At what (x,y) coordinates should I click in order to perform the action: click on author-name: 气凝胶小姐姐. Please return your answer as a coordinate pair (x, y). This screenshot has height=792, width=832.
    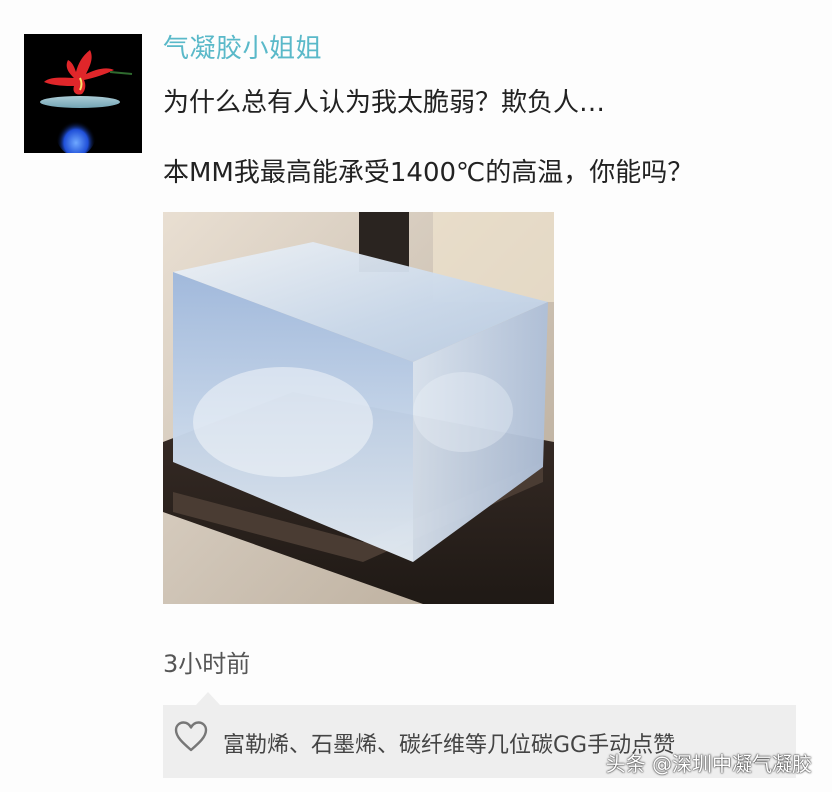
    Looking at the image, I should click on (242, 46).